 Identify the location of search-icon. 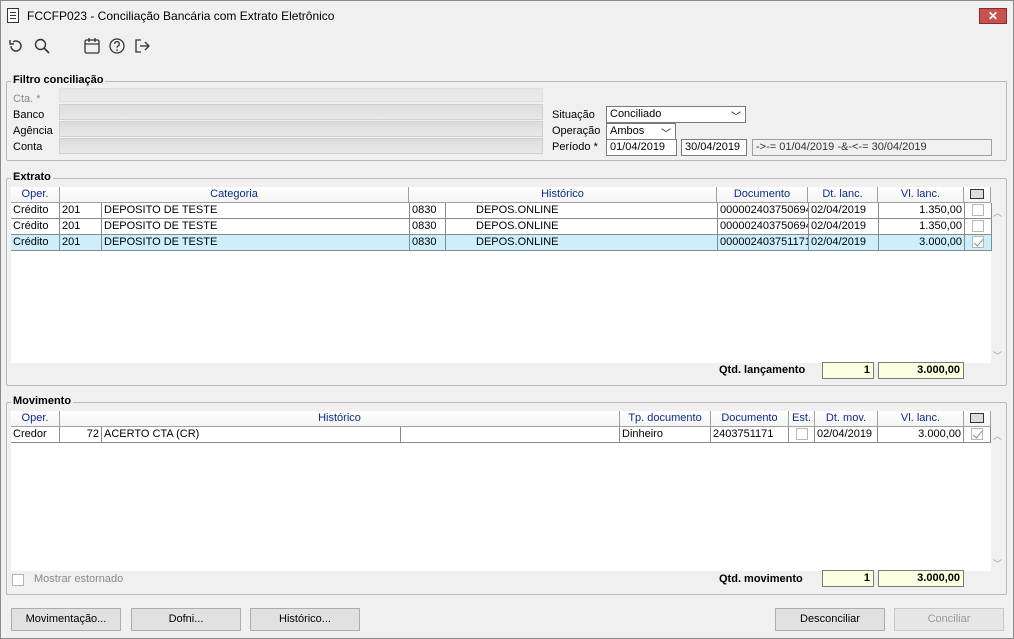
(42, 46).